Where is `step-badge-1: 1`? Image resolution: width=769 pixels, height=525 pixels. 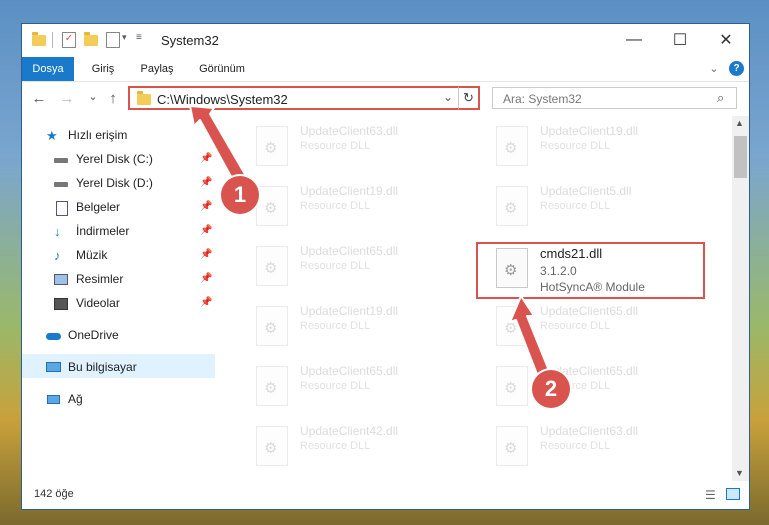 step-badge-1: 1 is located at coordinates (240, 195).